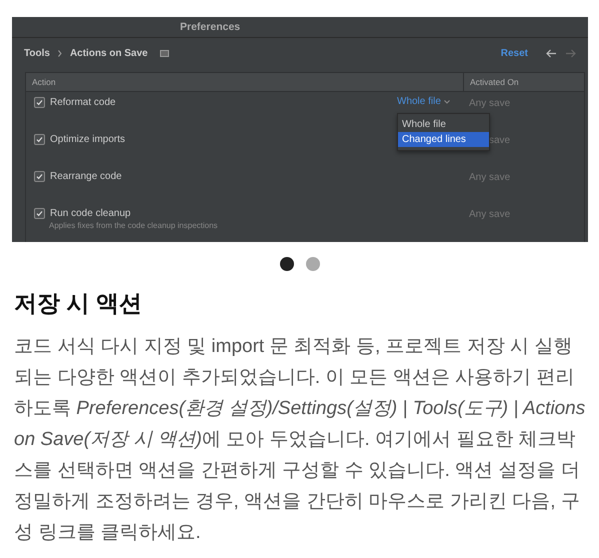 This screenshot has width=599, height=558. Describe the element at coordinates (78, 303) in the screenshot. I see `section-heading: 저장 시 액션` at that location.